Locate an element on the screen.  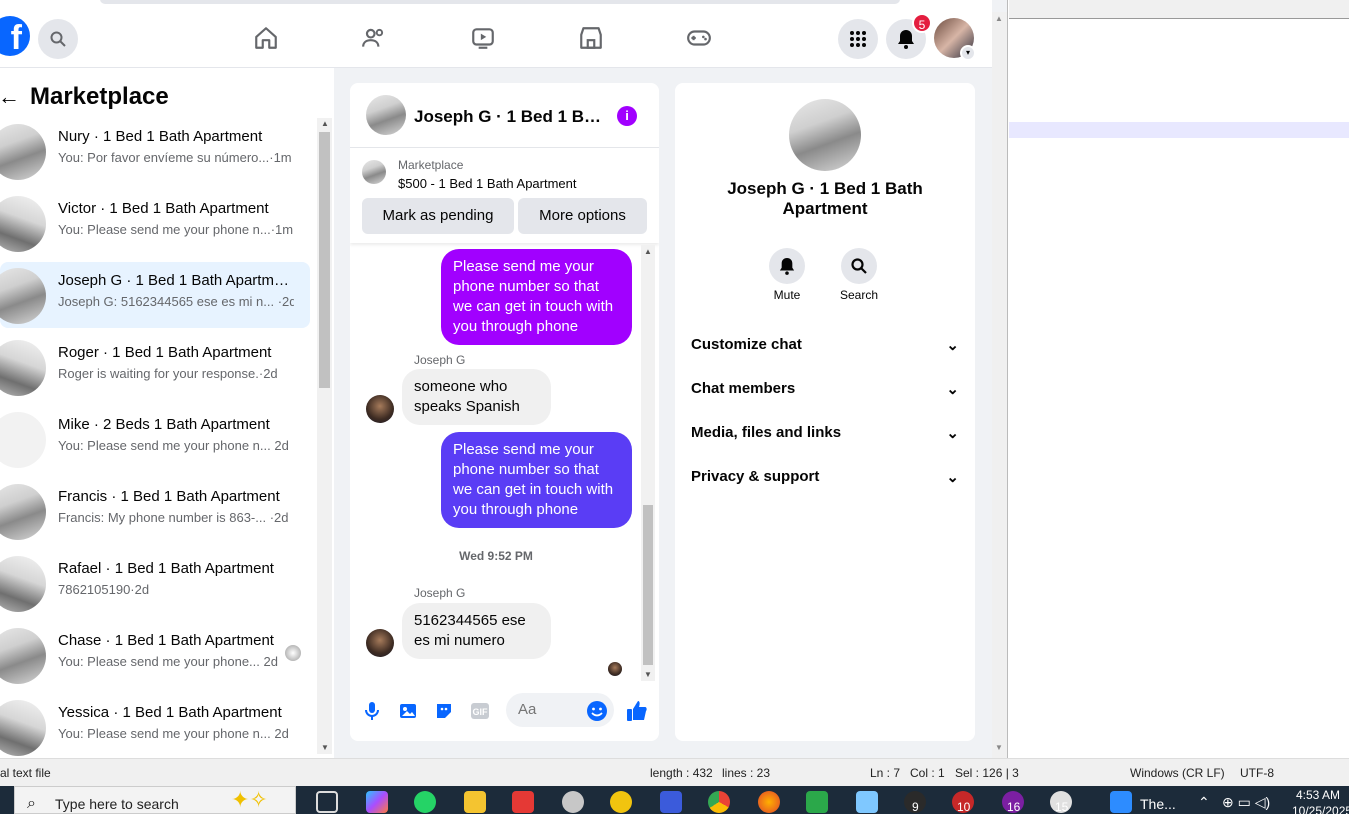
window-scrollbar: ▲ ▼ is located at coordinates (999, 385).